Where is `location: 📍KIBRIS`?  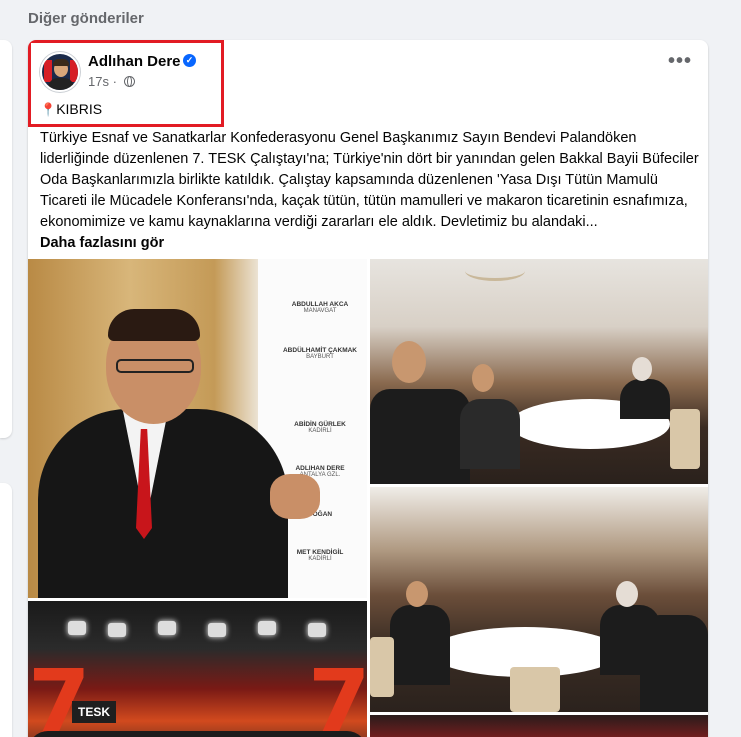 location: 📍KIBRIS is located at coordinates (71, 109).